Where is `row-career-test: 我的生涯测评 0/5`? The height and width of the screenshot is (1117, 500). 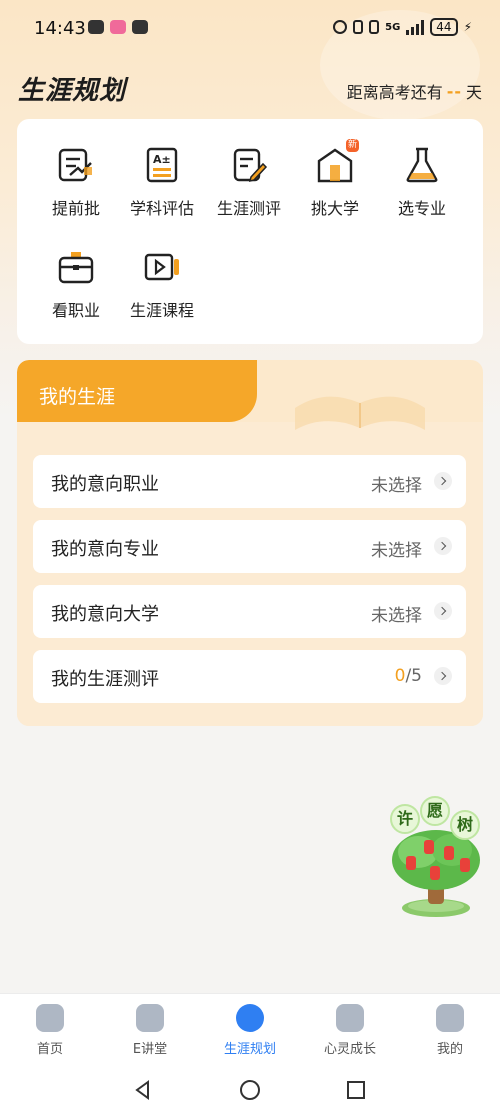
row-career-test: 我的生涯测评 0/5 is located at coordinates (249, 676).